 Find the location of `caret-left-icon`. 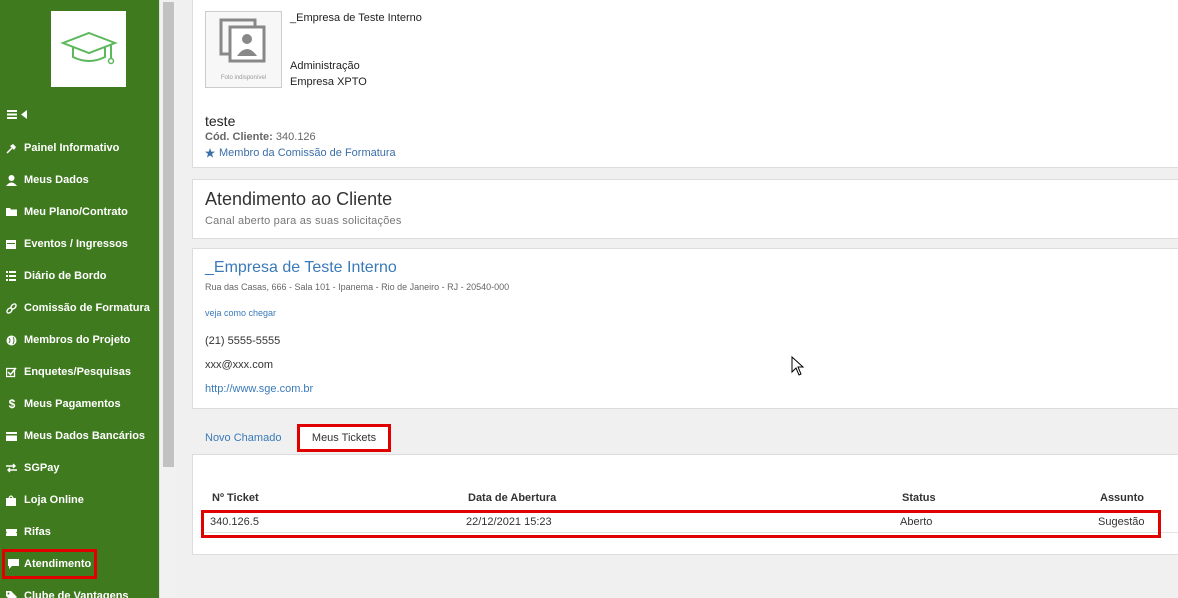

caret-left-icon is located at coordinates (24, 114).